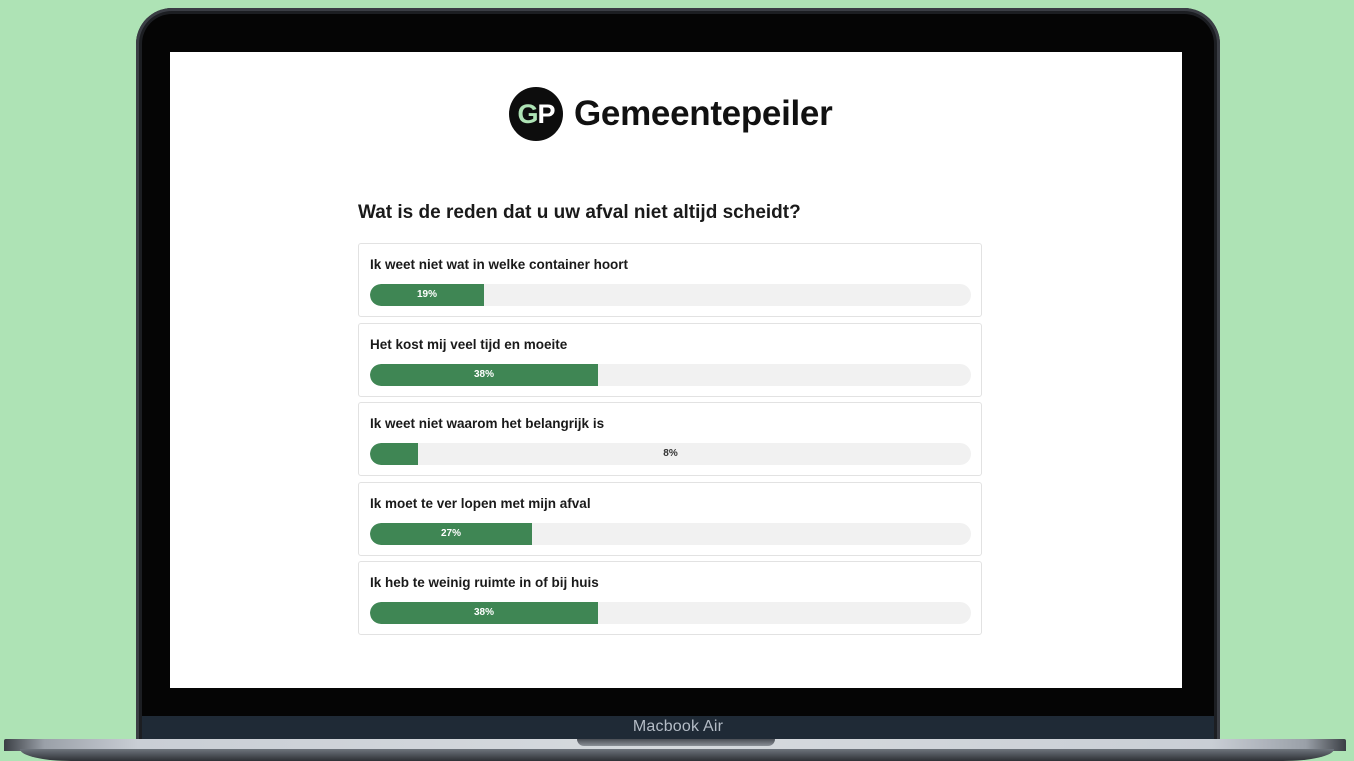 The height and width of the screenshot is (761, 1354). I want to click on logo-letter-p: P, so click(546, 113).